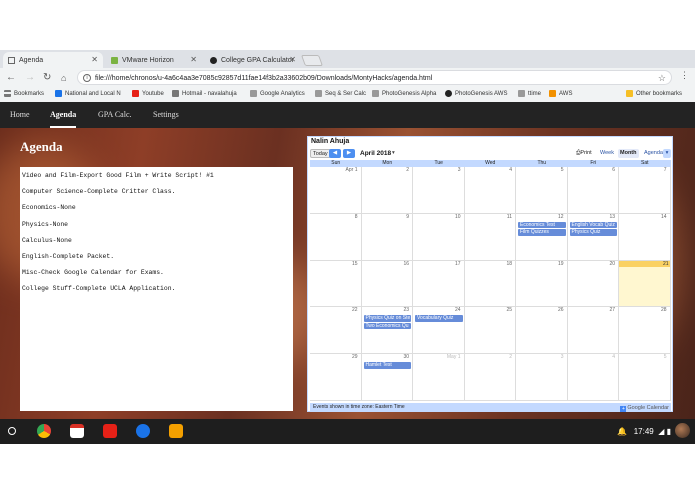 The image size is (695, 494). What do you see at coordinates (148, 93) in the screenshot?
I see `bookmark-item: Youtube` at bounding box center [148, 93].